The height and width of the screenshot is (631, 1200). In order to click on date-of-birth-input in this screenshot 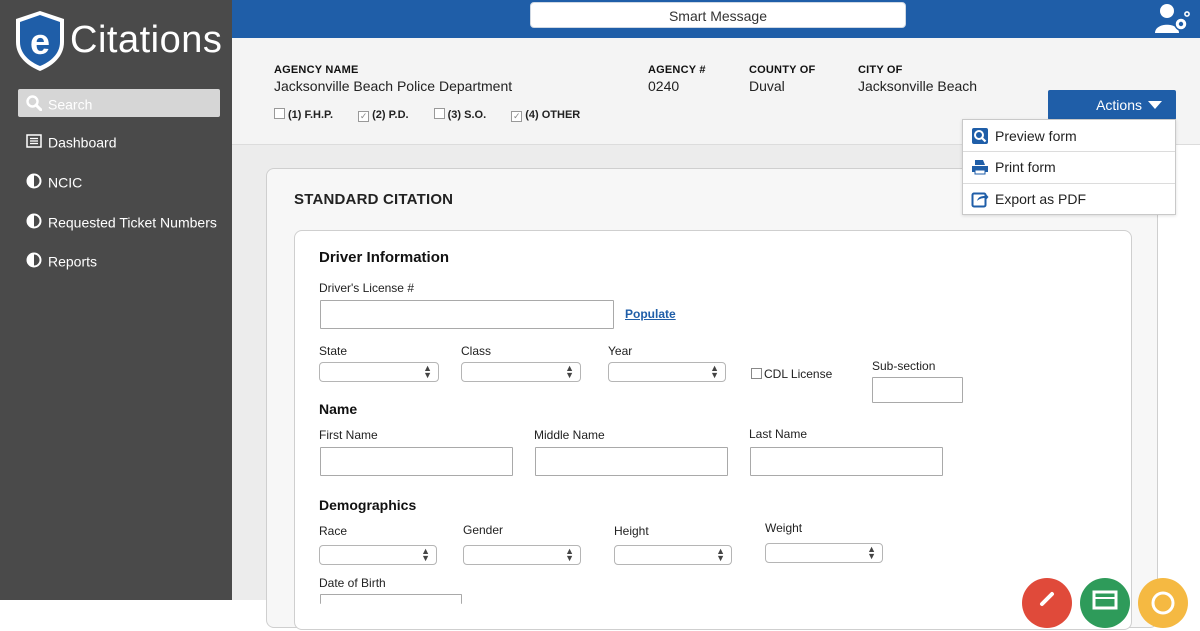, I will do `click(391, 599)`.